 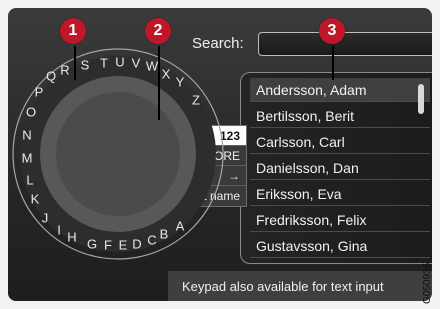 I want to click on wheel-letter: Y, so click(x=180, y=82).